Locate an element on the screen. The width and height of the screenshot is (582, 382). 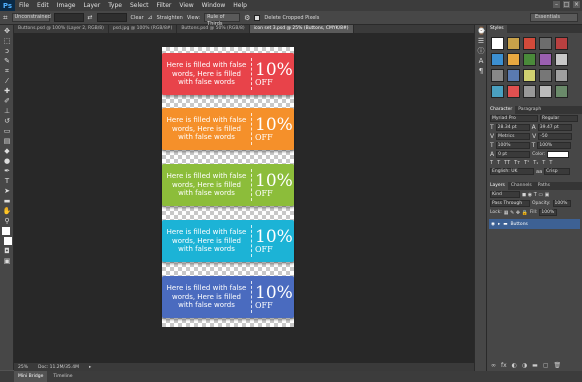
character-panel-icon: A is located at coordinates (481, 61).